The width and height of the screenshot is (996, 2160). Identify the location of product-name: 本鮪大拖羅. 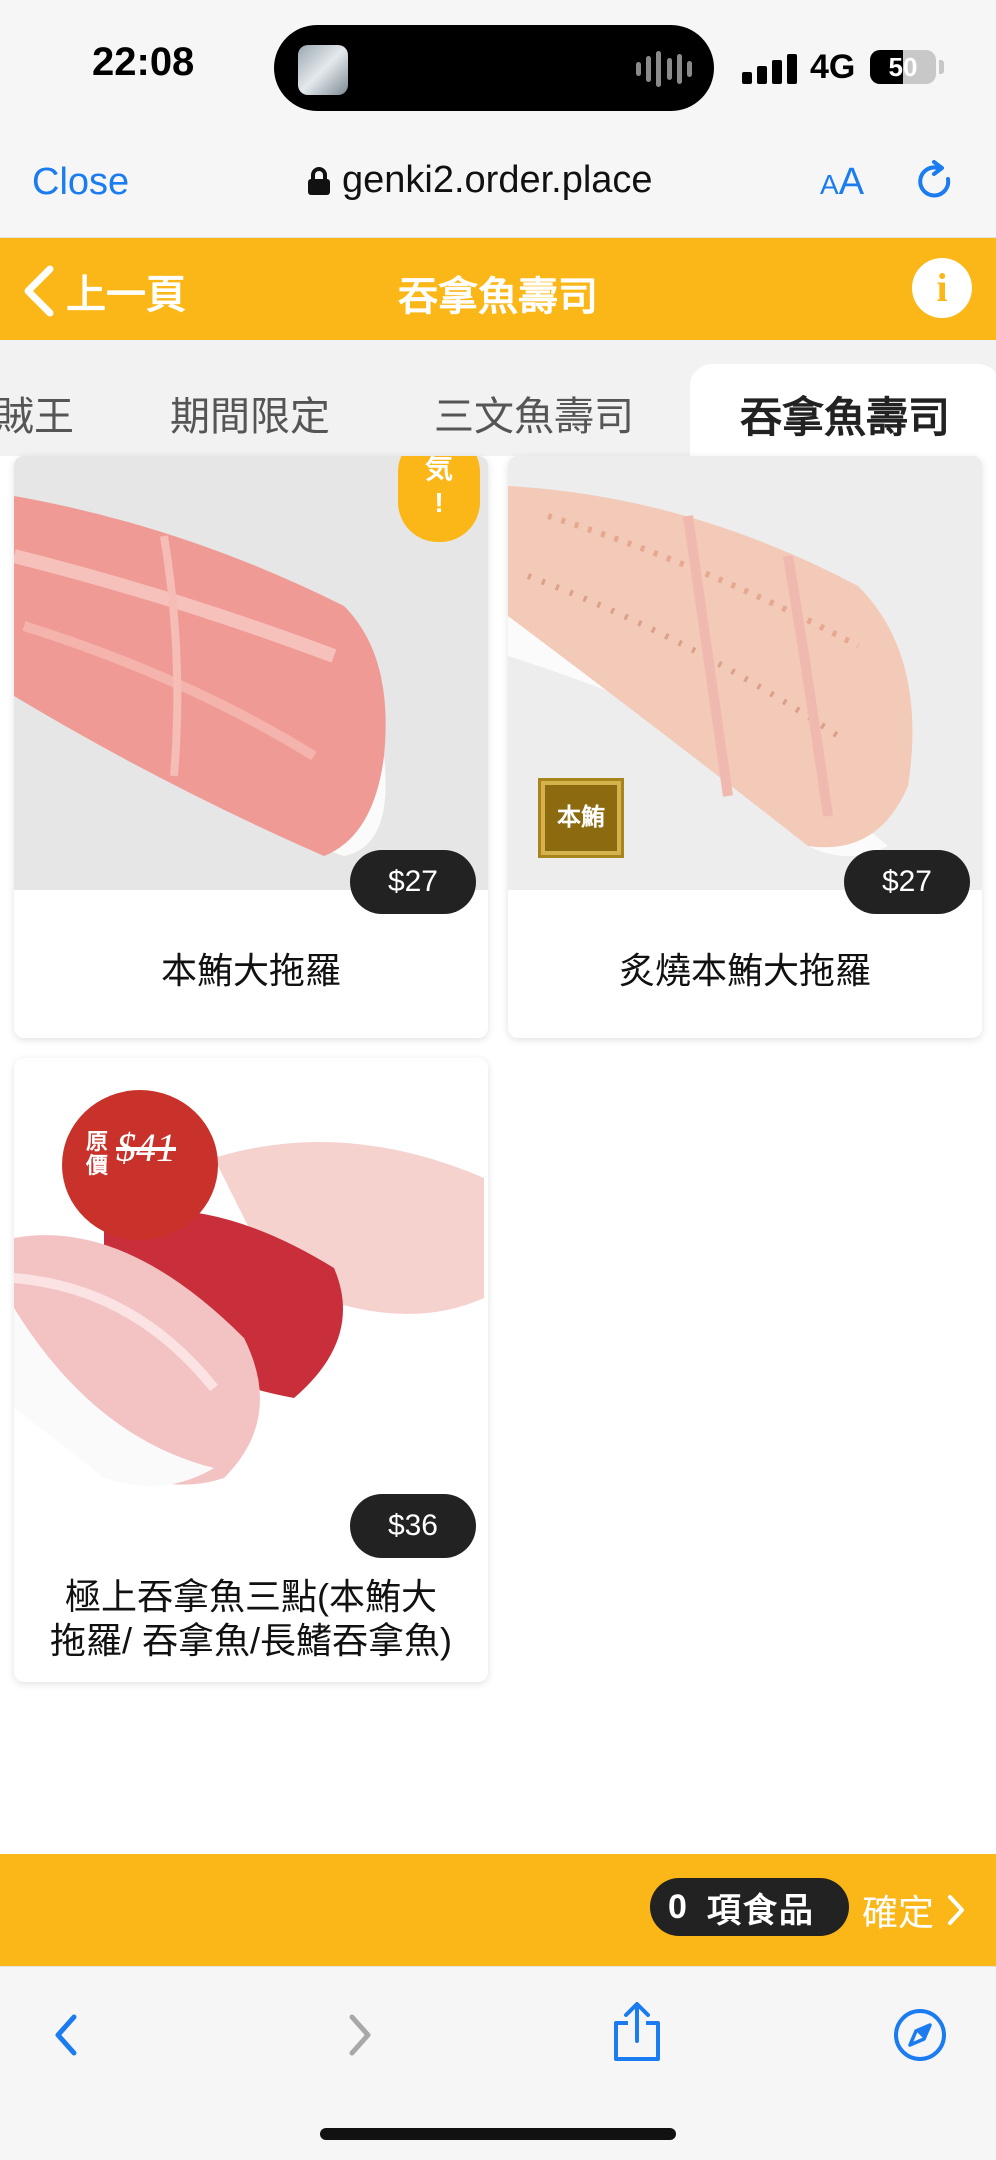
(250, 970).